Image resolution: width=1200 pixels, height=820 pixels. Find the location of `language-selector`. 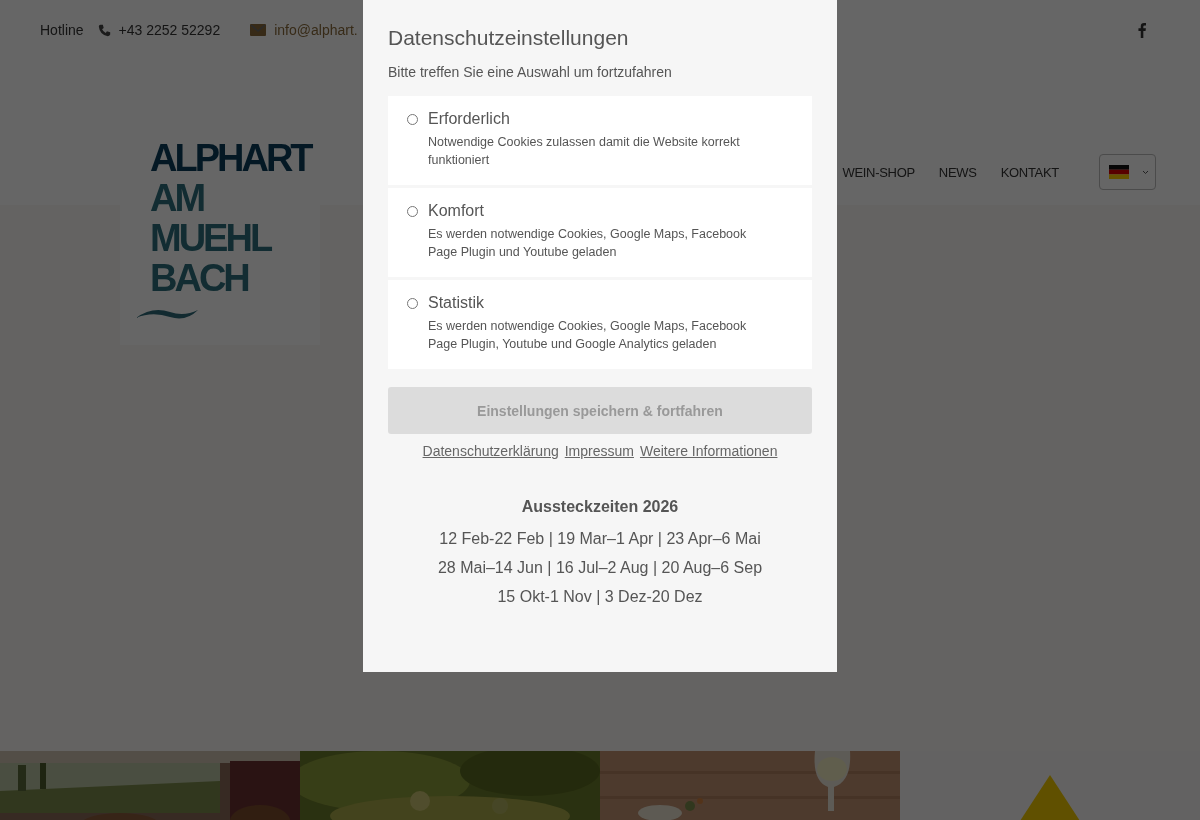

language-selector is located at coordinates (1127, 172).